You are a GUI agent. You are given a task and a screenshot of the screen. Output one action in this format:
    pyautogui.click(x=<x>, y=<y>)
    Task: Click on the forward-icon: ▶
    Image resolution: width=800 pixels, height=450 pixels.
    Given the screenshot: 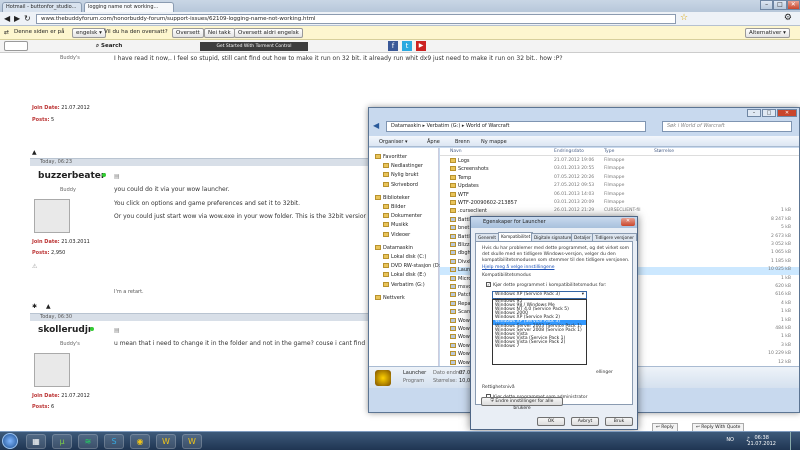 What is the action you would take?
    pyautogui.click(x=17, y=18)
    